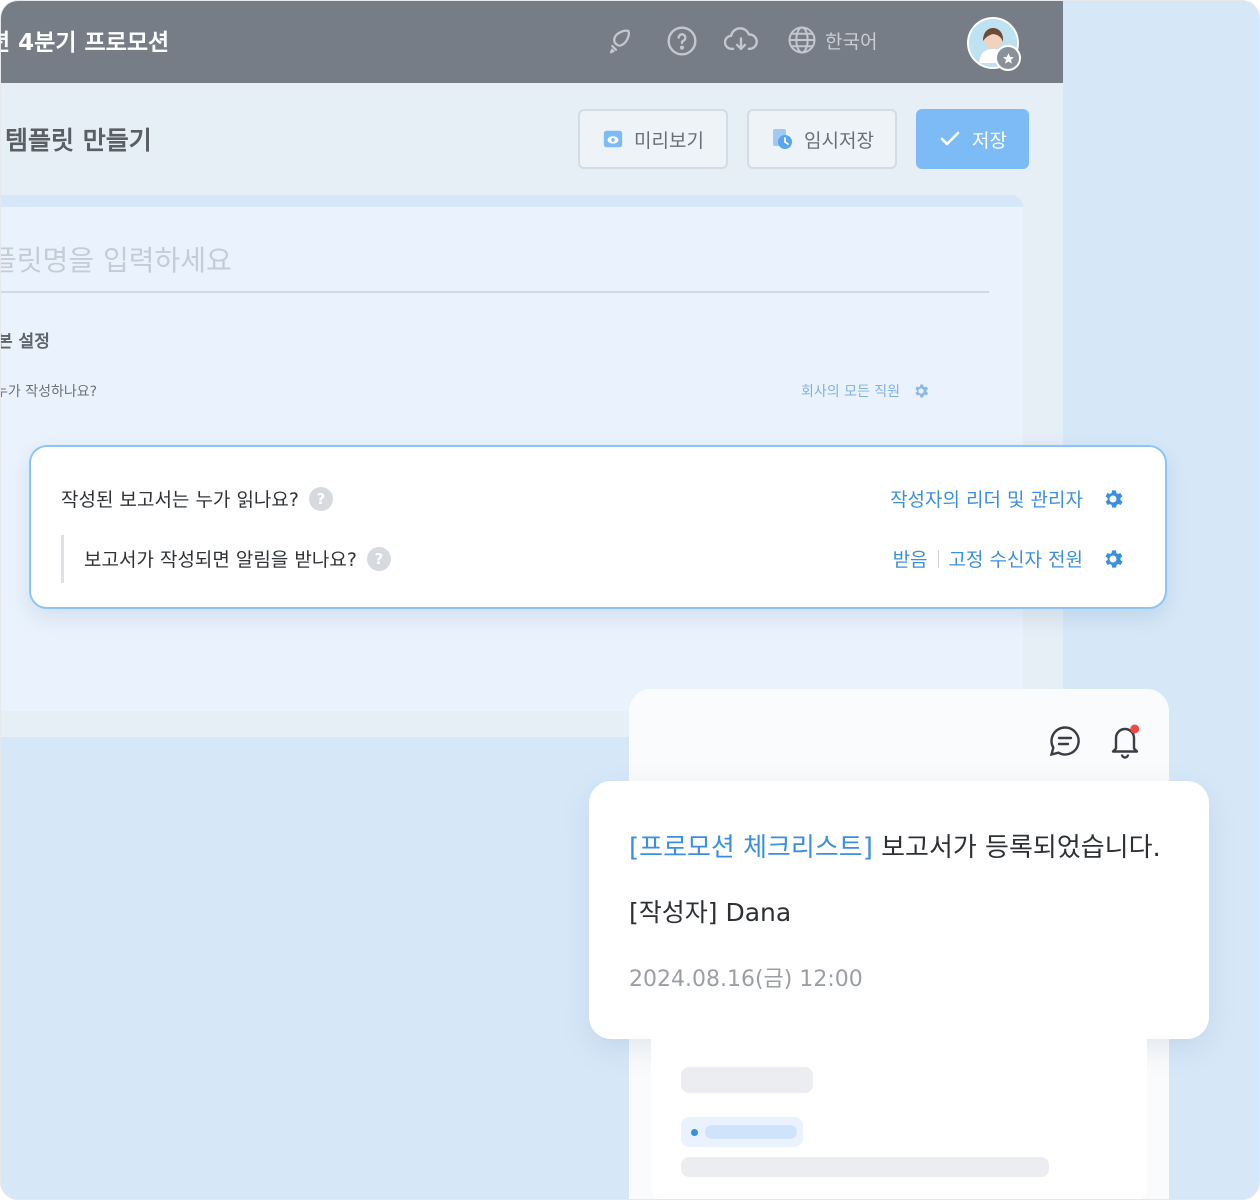 This screenshot has width=1260, height=1200. What do you see at coordinates (180, 500) in the screenshot?
I see `readers-question: 작성된 보고서는 누가 읽나요?` at bounding box center [180, 500].